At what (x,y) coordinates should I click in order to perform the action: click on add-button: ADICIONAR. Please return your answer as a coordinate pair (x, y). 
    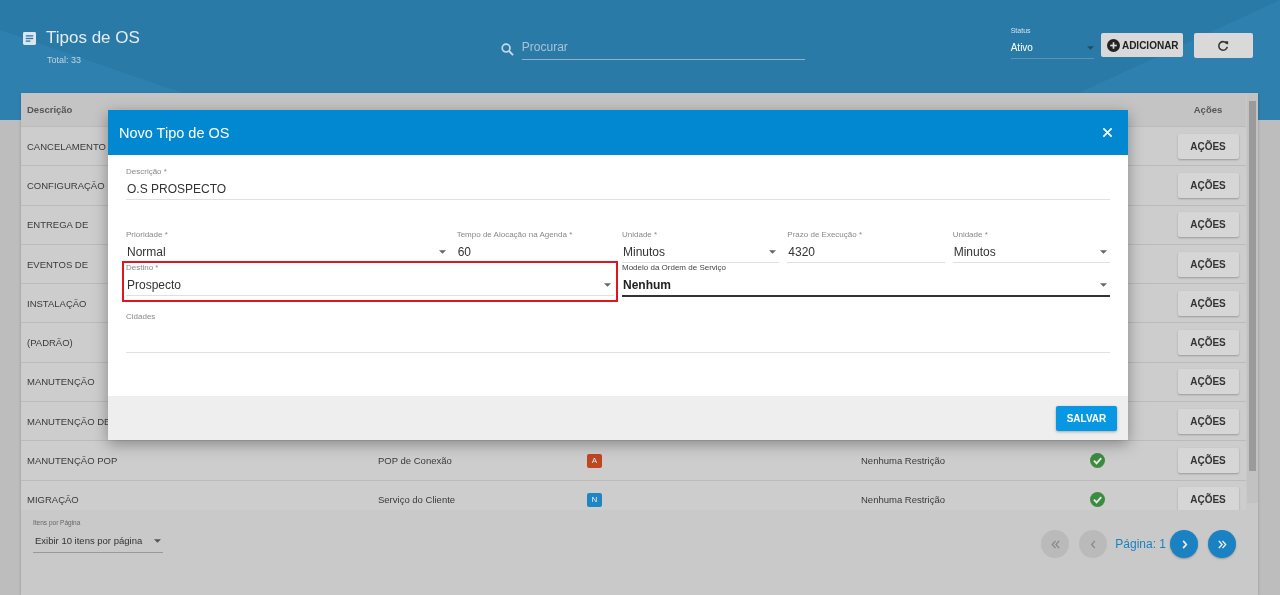
    Looking at the image, I should click on (1141, 45).